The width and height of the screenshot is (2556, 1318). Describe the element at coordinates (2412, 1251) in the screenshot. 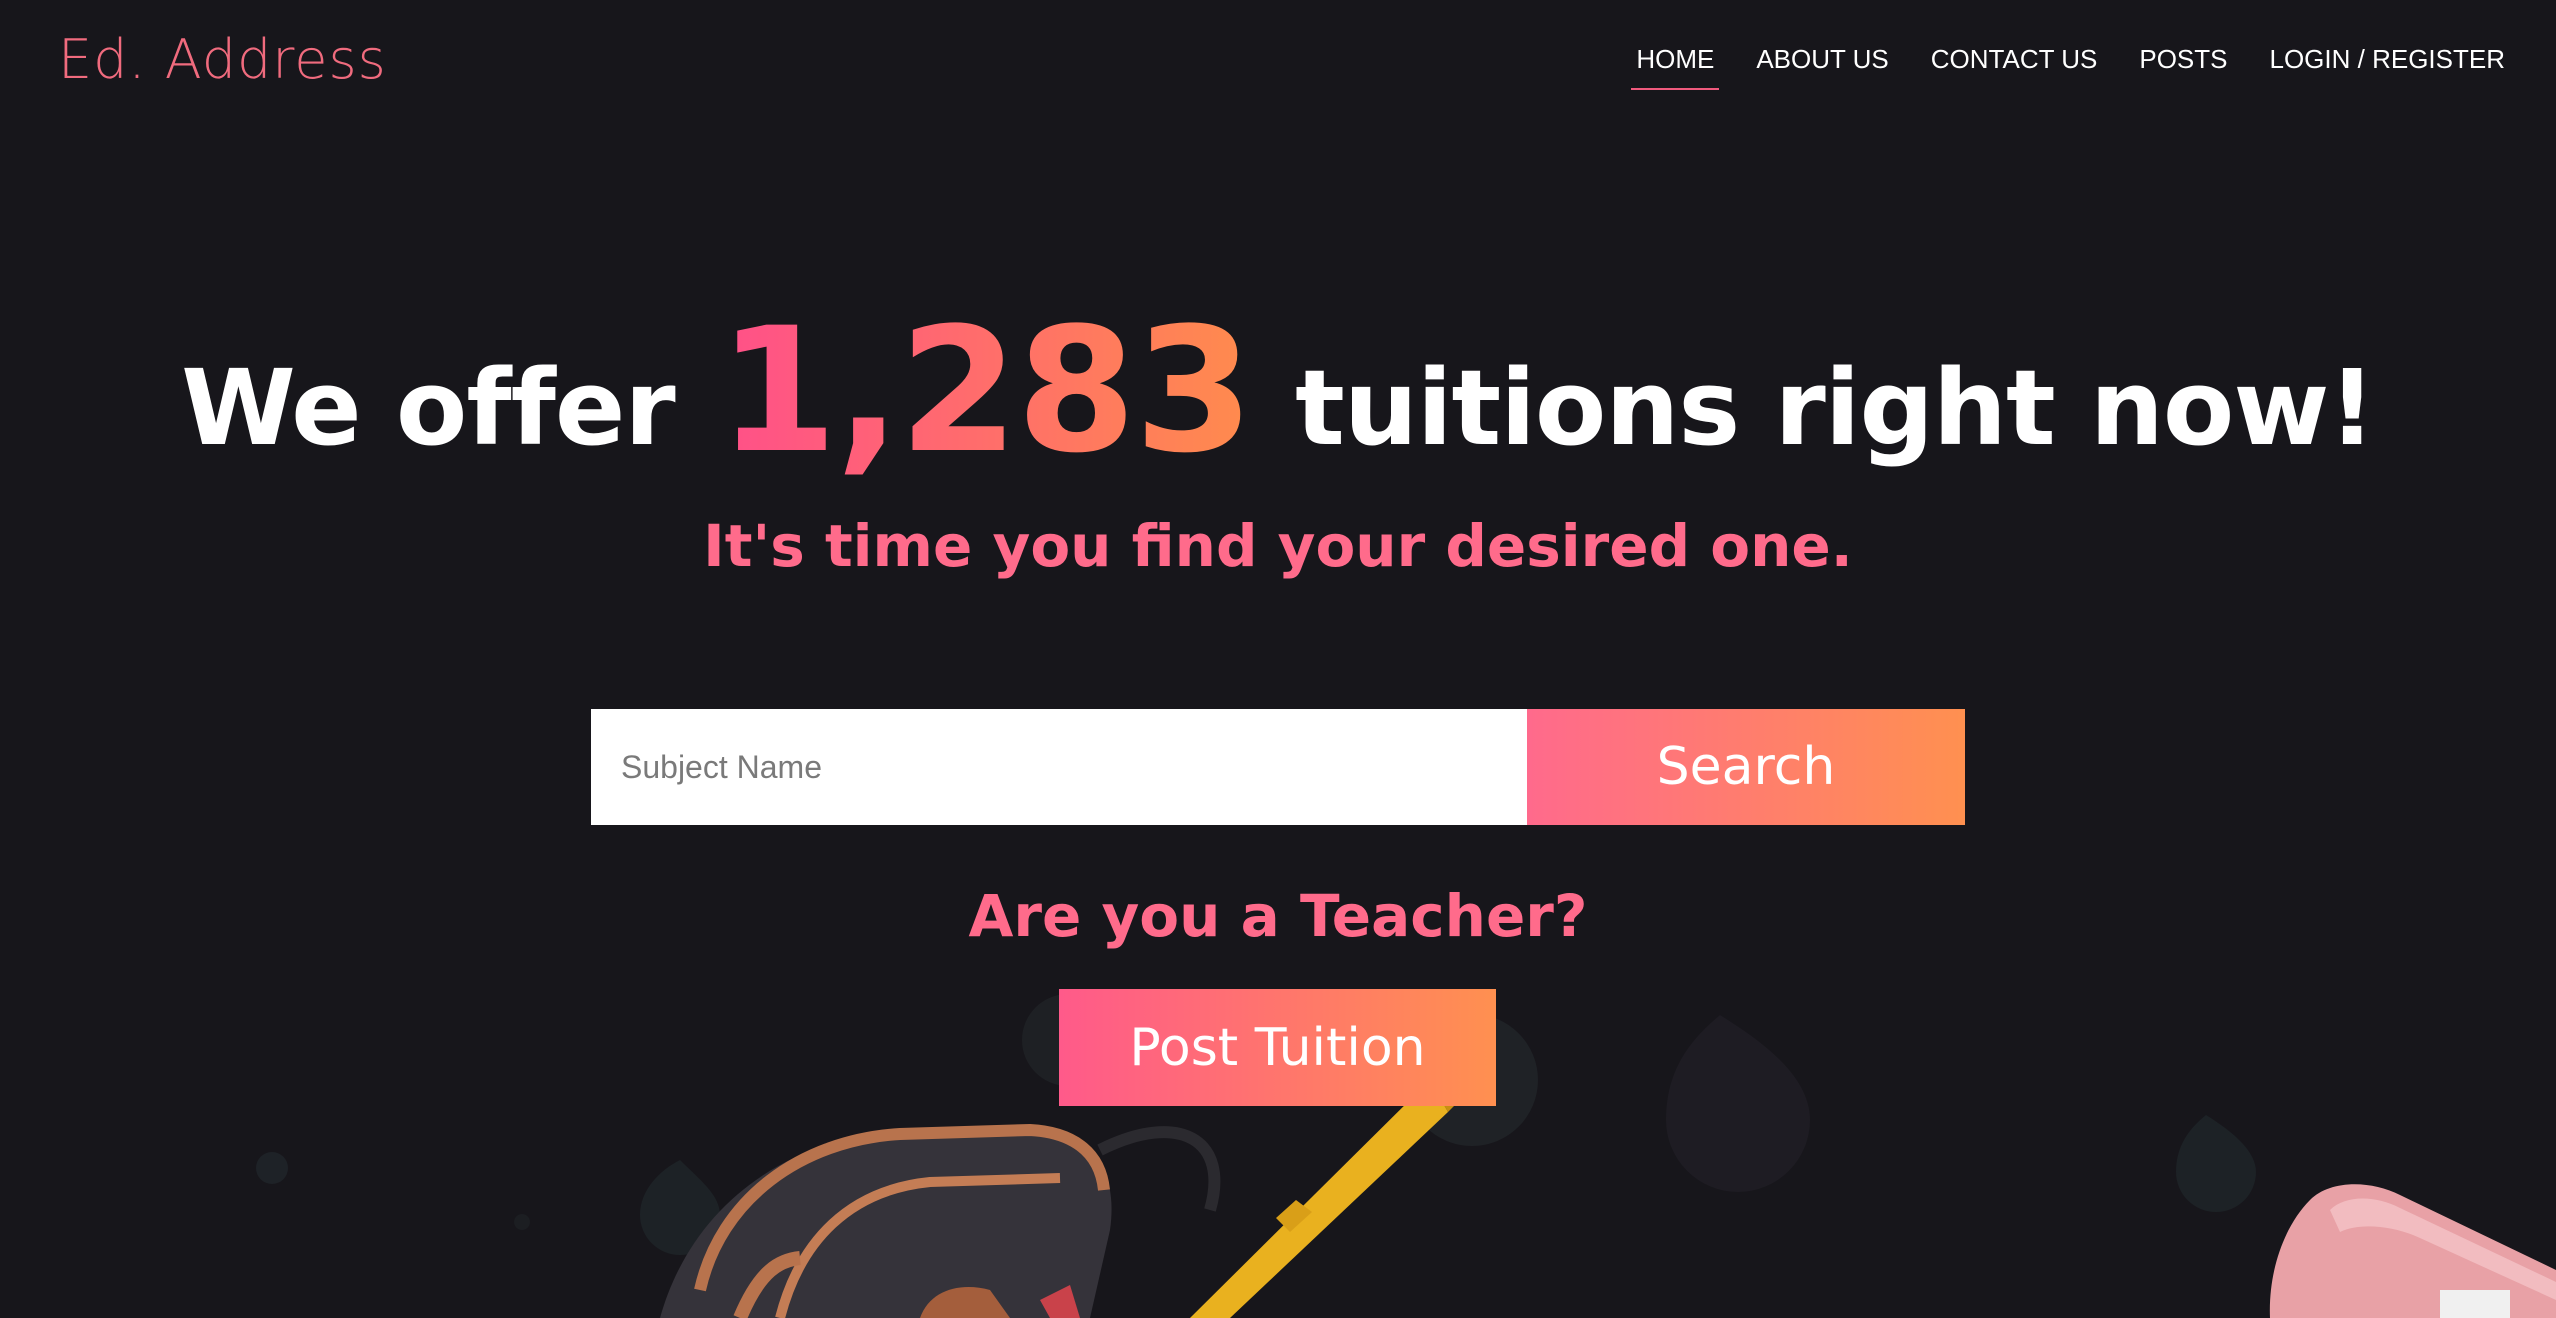

I see `sharpener-illustration` at that location.